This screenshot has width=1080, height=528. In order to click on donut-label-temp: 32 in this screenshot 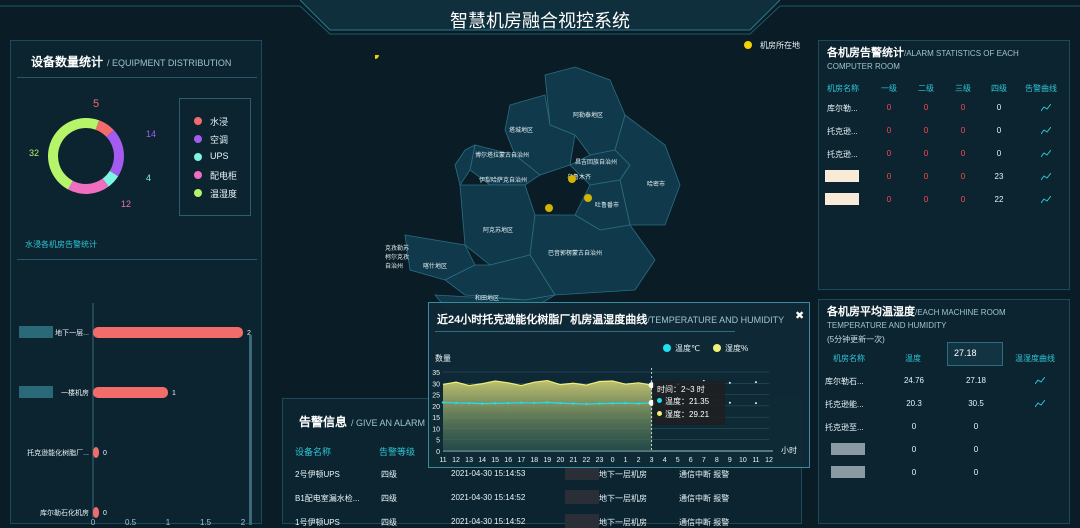, I will do `click(34, 153)`.